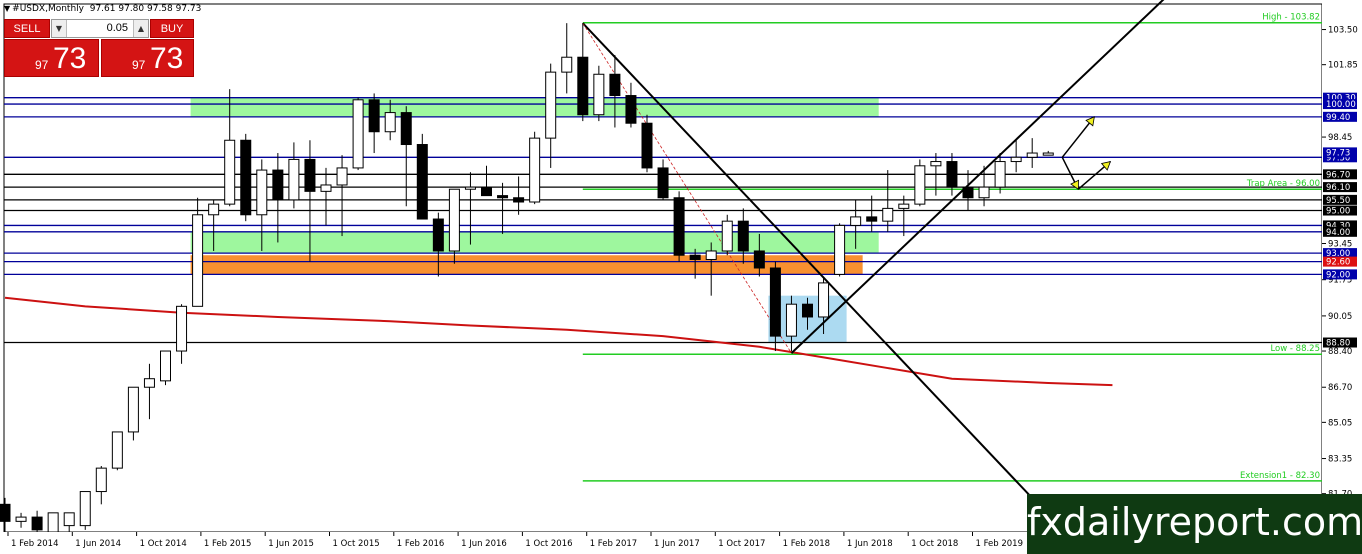  I want to click on time-tick-label: 1 Oct 2015, so click(356, 544).